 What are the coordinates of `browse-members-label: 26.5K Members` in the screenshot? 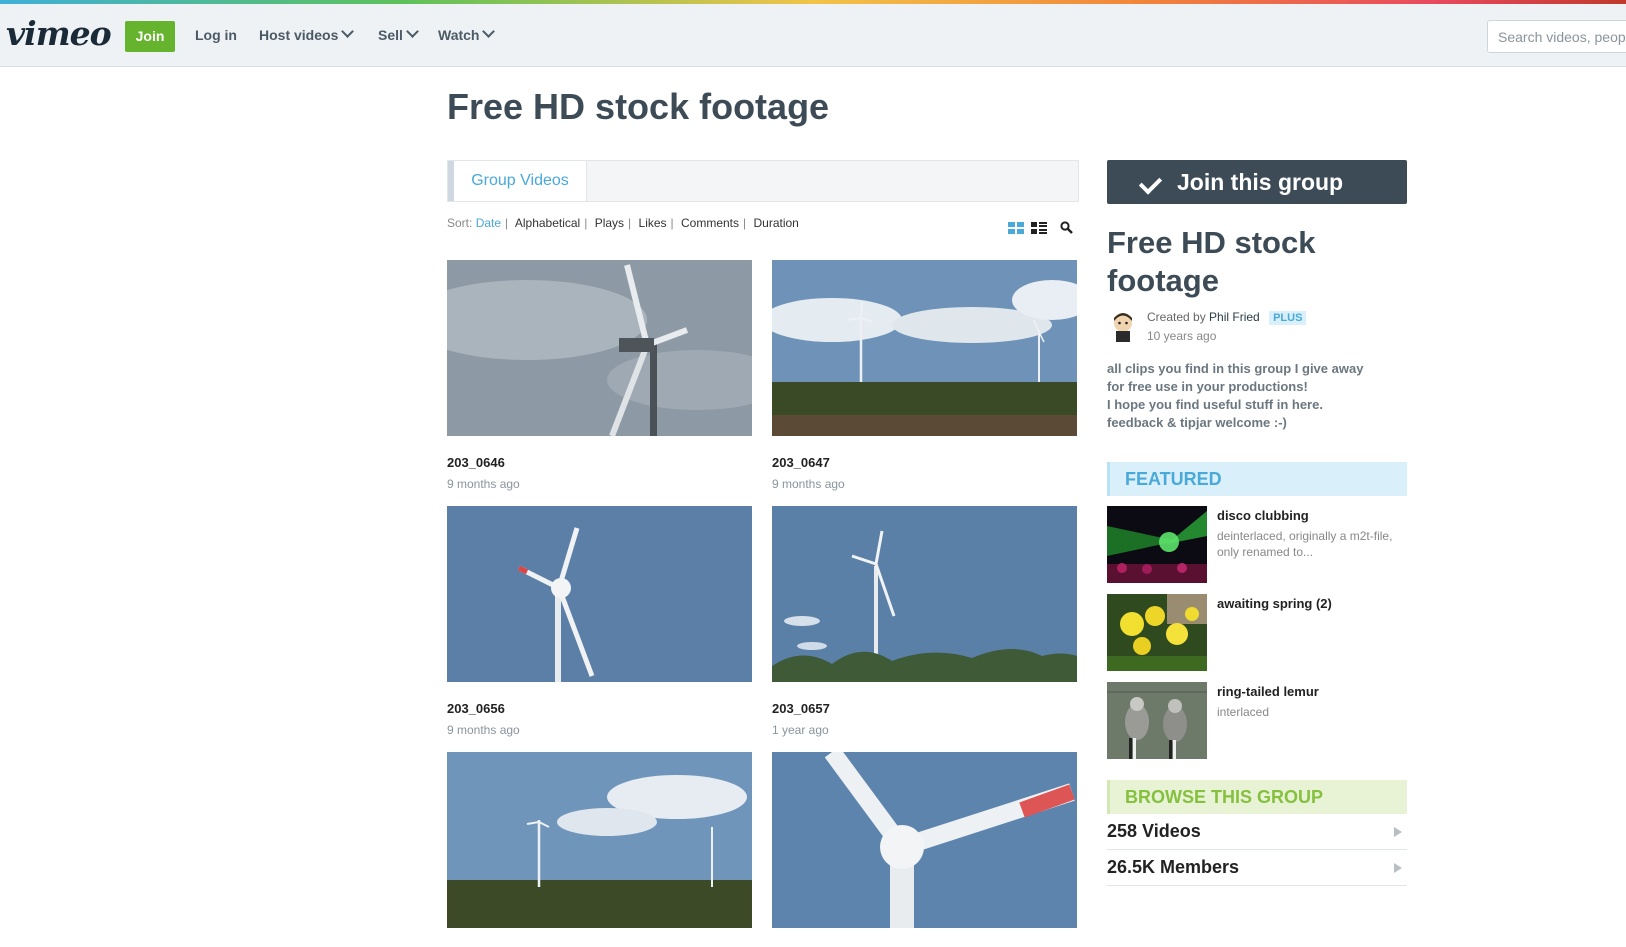 It's located at (1173, 867).